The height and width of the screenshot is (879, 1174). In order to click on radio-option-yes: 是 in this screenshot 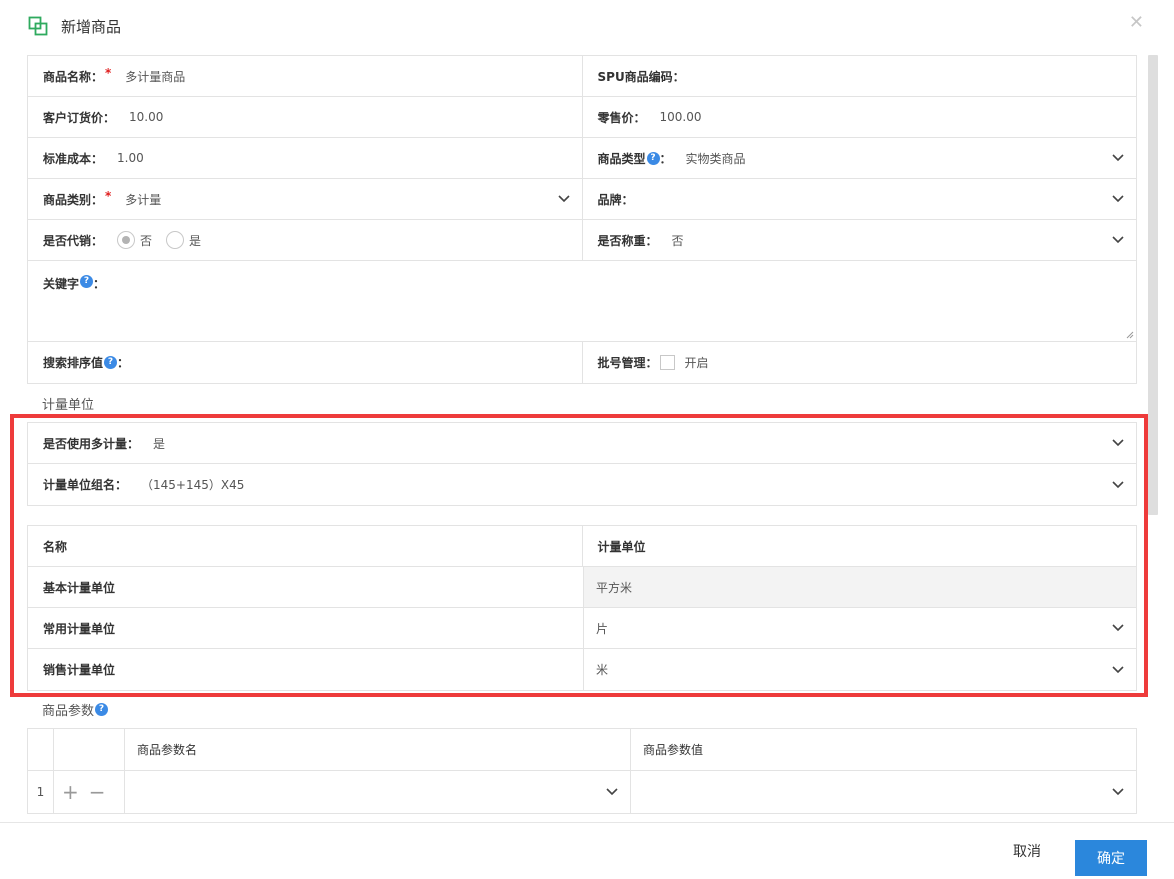, I will do `click(183, 240)`.